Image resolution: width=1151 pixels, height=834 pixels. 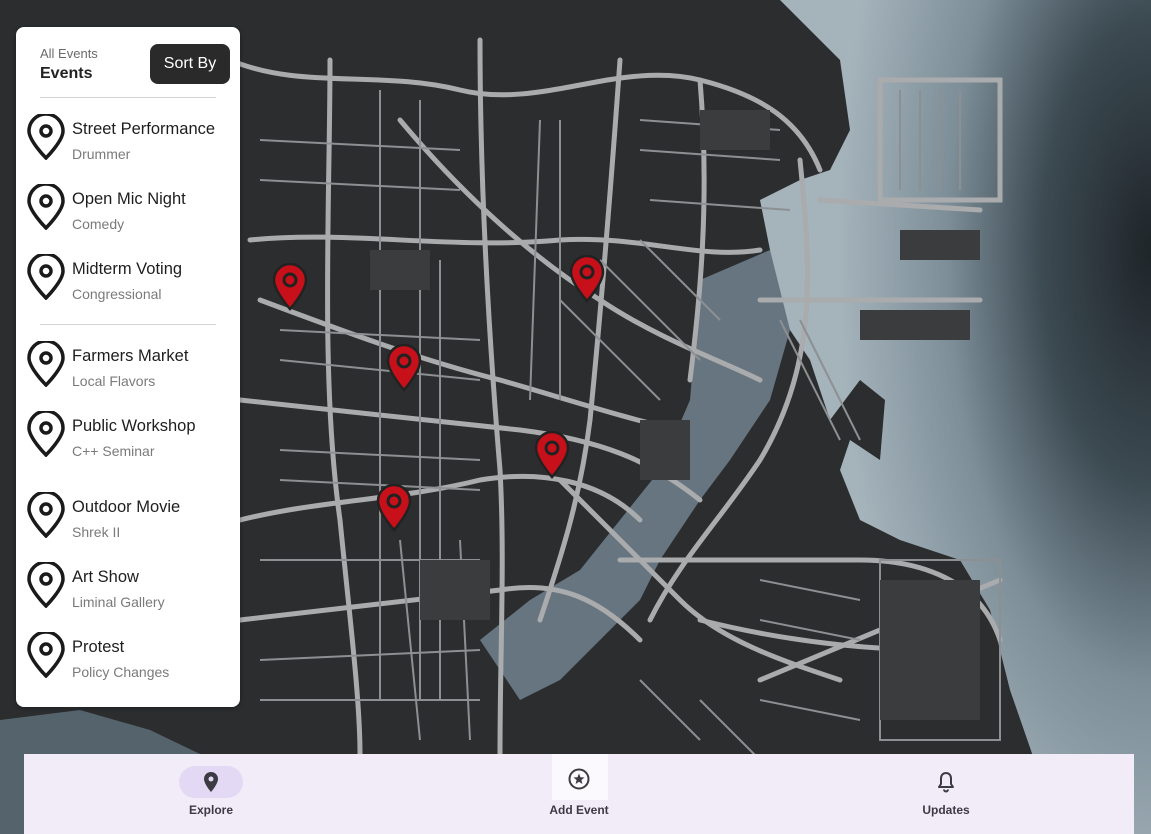 I want to click on event-subtitle: C++ Seminar, so click(x=113, y=451).